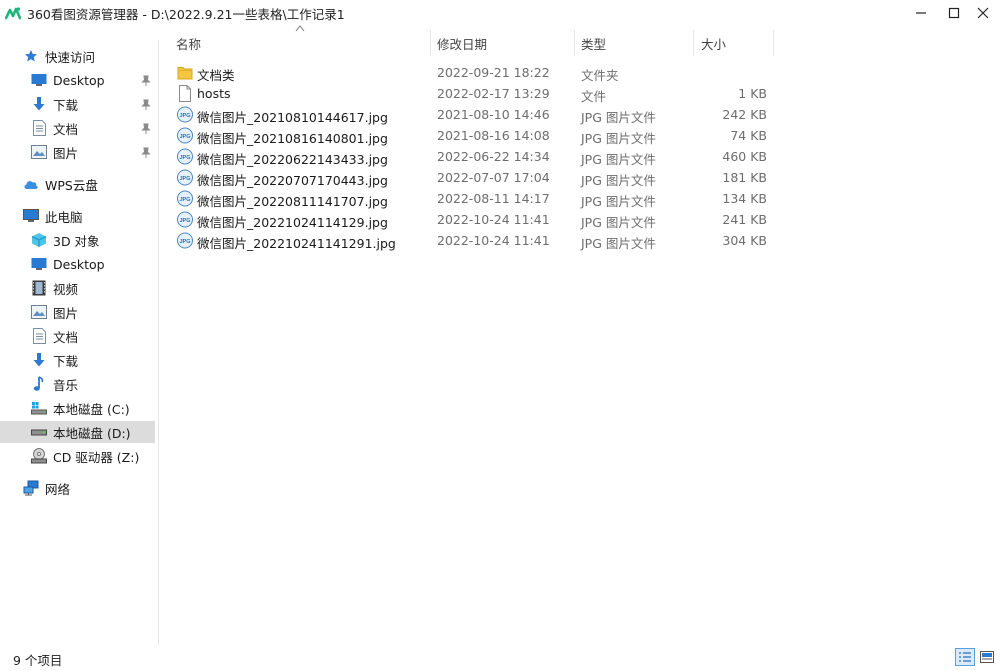  What do you see at coordinates (70, 57) in the screenshot?
I see `nav-label: 快速访问` at bounding box center [70, 57].